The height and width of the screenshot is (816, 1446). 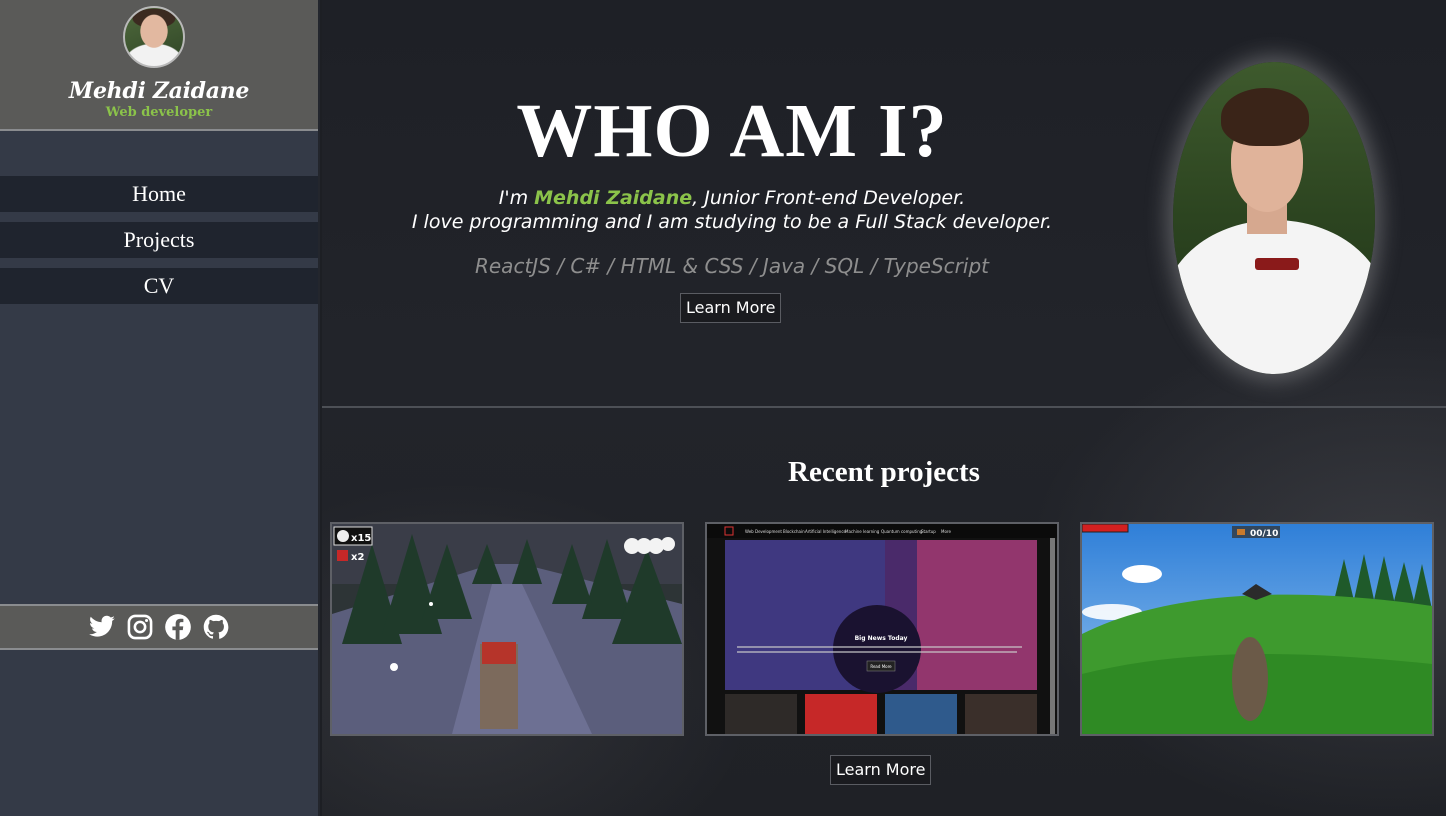 What do you see at coordinates (154, 37) in the screenshot?
I see `avatar` at bounding box center [154, 37].